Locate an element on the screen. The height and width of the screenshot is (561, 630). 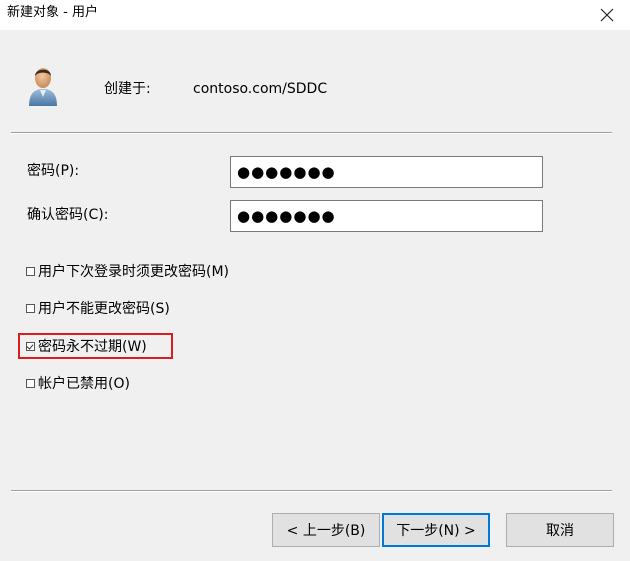
option-label: 用户下次登录时须更改密码(M) is located at coordinates (134, 272).